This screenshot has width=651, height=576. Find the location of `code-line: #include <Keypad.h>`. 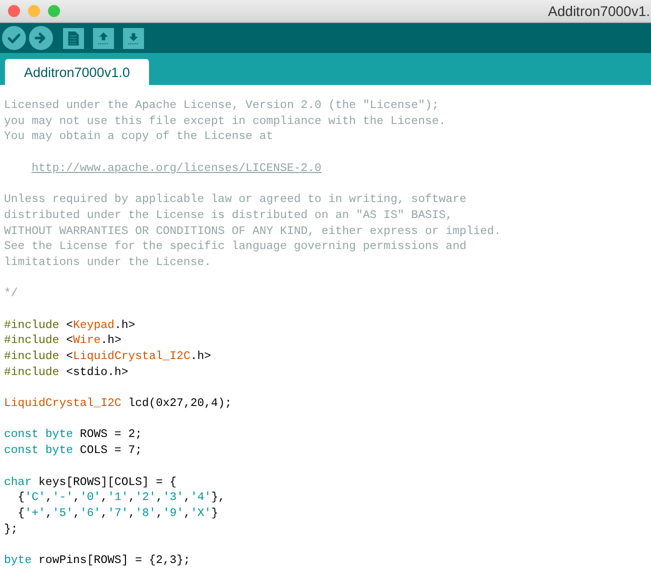

code-line: #include <Keypad.h> is located at coordinates (70, 325).